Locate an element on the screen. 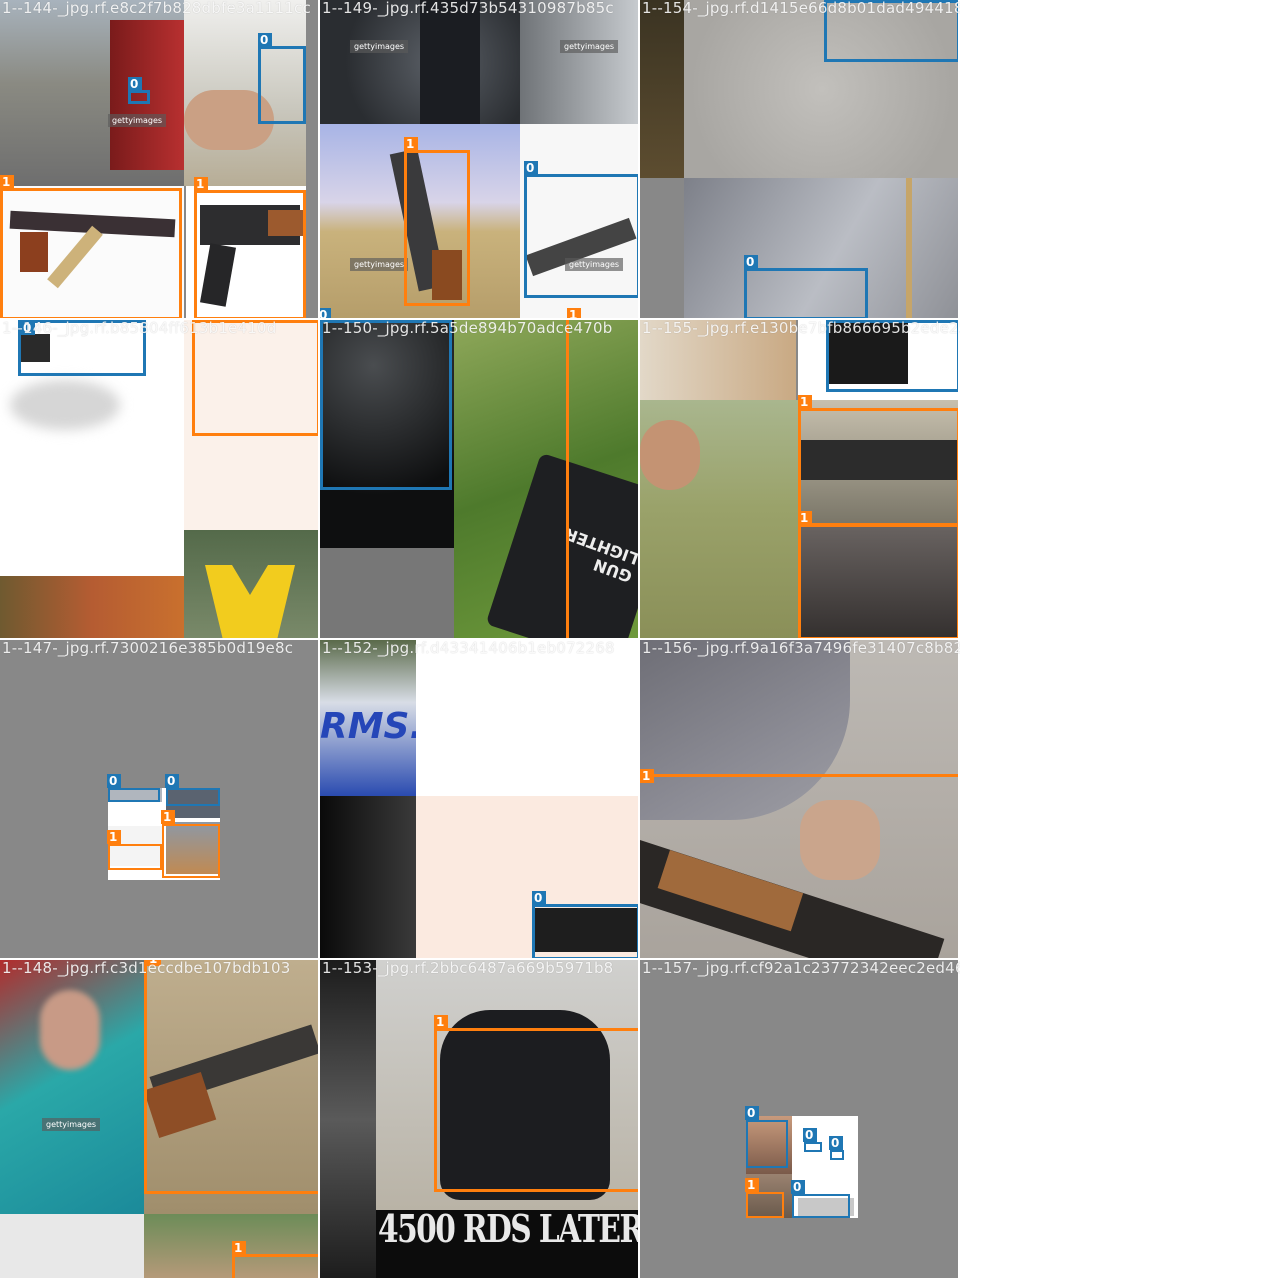 The image size is (1280, 1280). tile-image: 0 0 is located at coordinates (799, 159).